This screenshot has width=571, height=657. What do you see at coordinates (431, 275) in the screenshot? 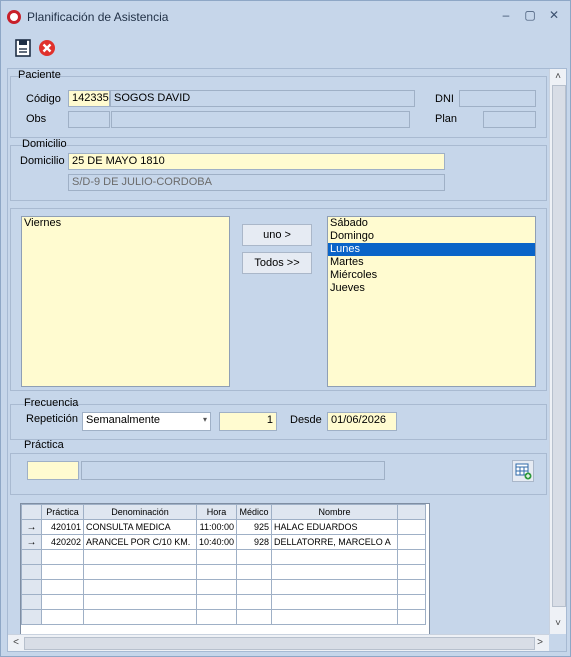
I see `list-item: Miércoles` at bounding box center [431, 275].